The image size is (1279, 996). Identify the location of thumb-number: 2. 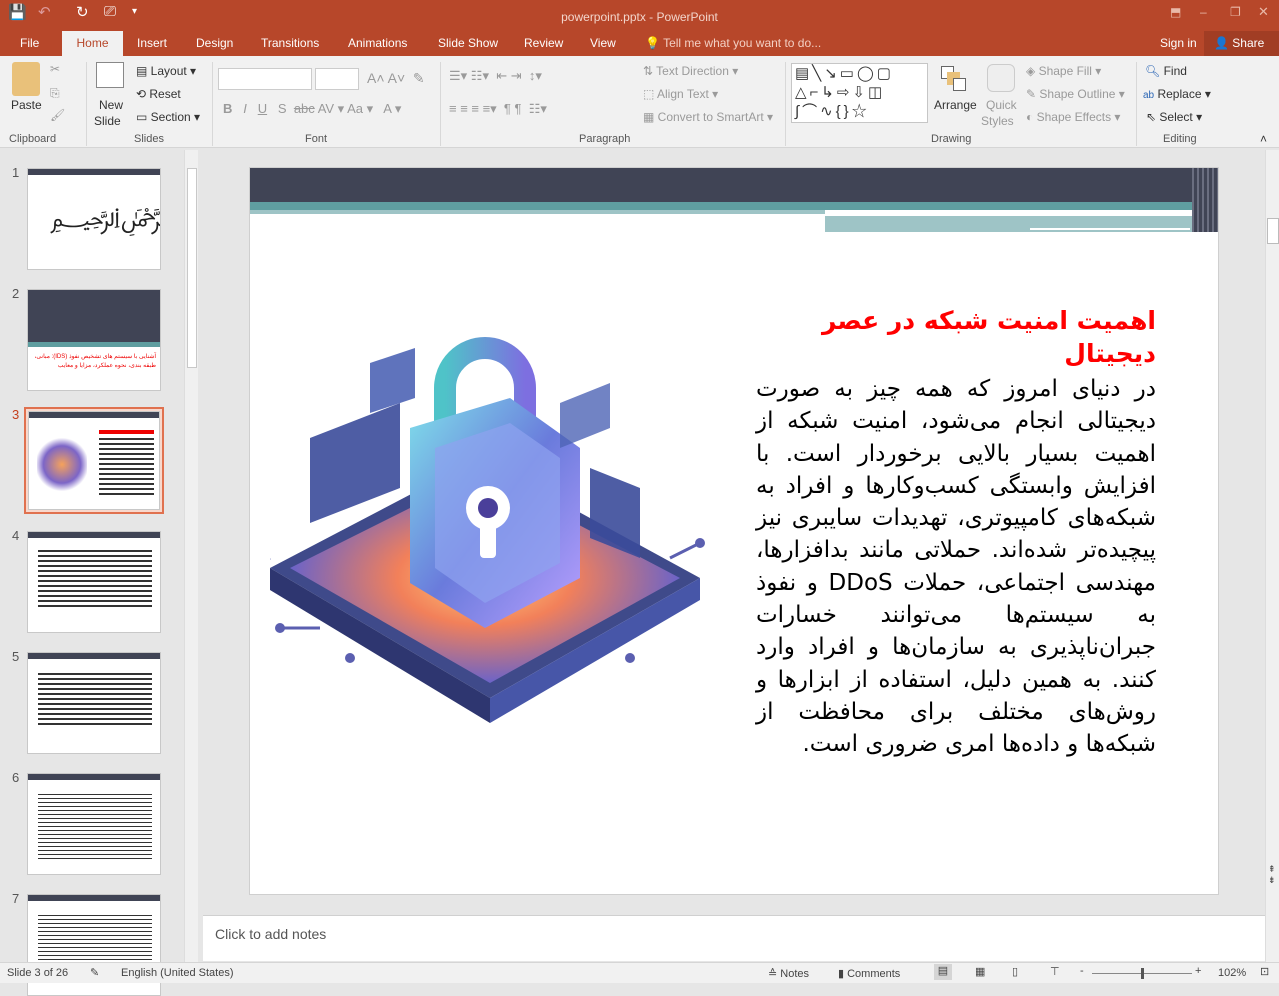
(16, 293).